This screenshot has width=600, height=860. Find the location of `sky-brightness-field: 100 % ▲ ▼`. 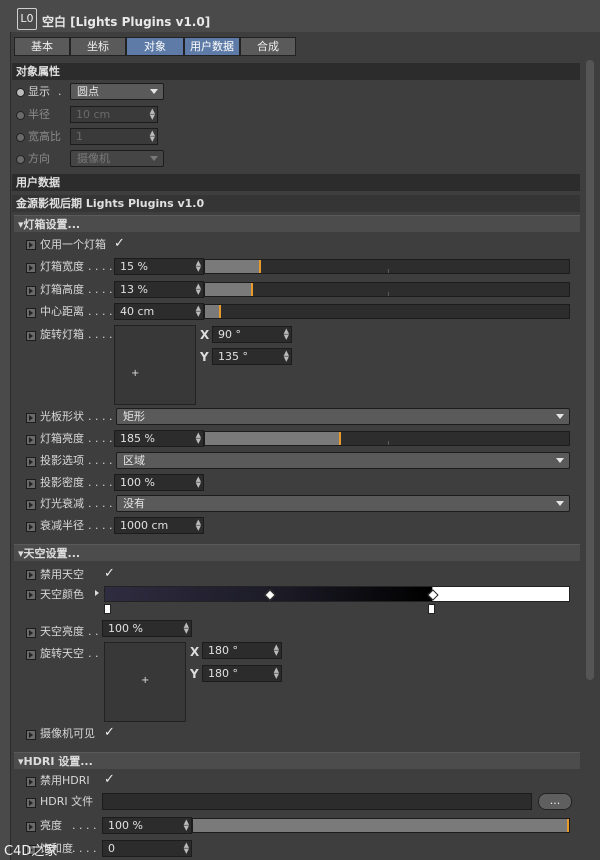

sky-brightness-field: 100 % ▲ ▼ is located at coordinates (147, 628).